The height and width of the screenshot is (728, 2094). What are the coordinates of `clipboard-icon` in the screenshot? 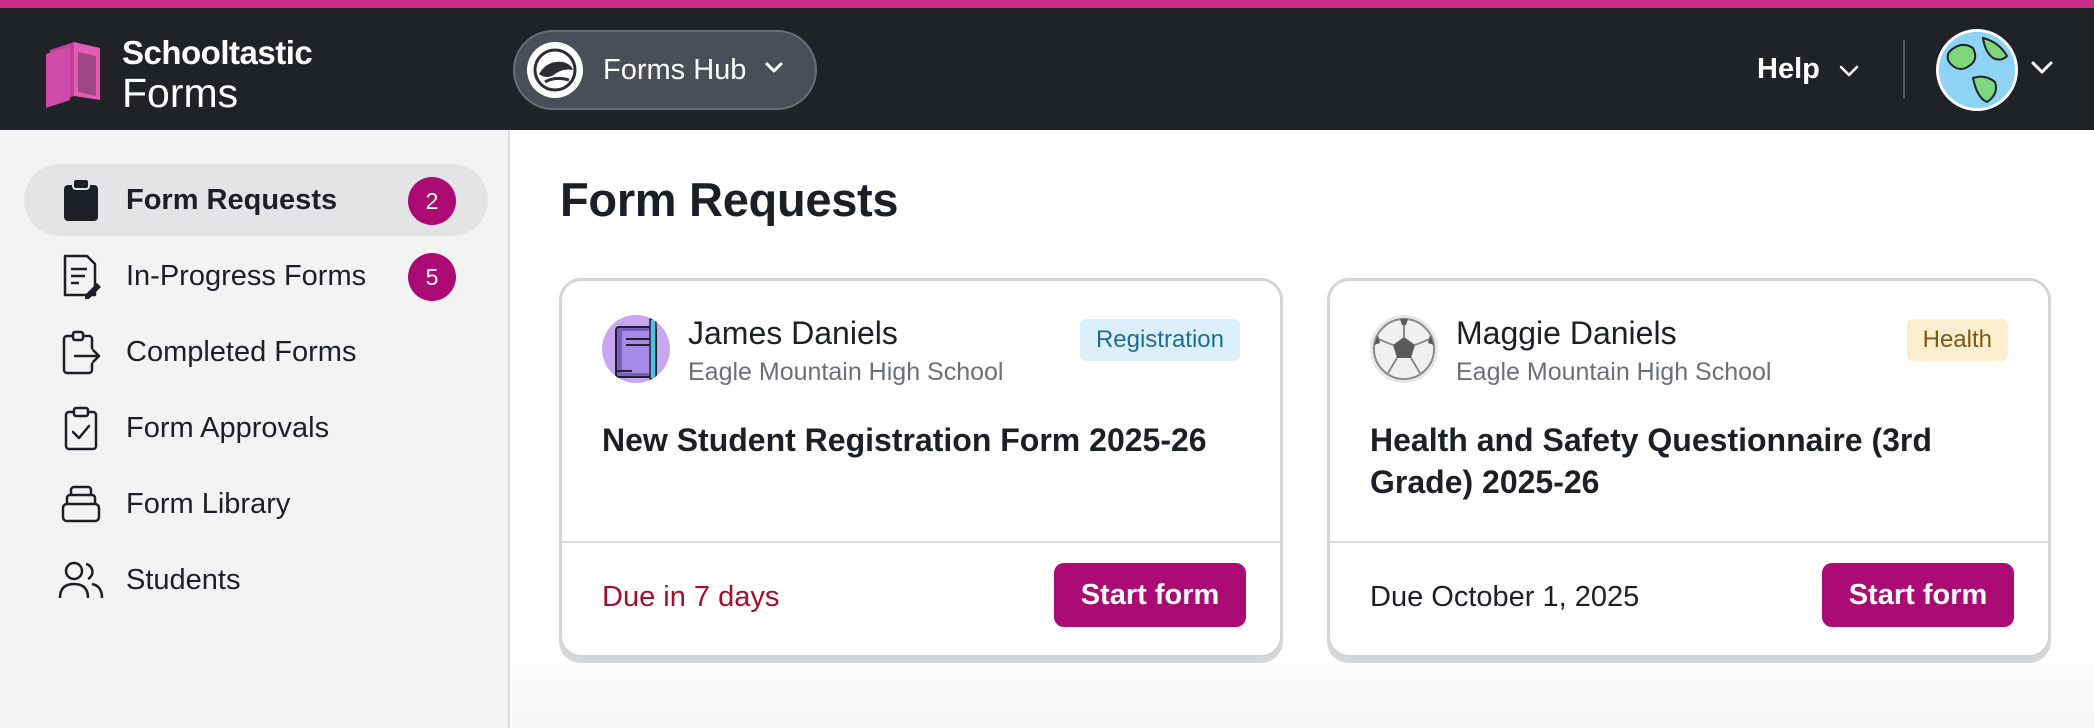 It's located at (81, 200).